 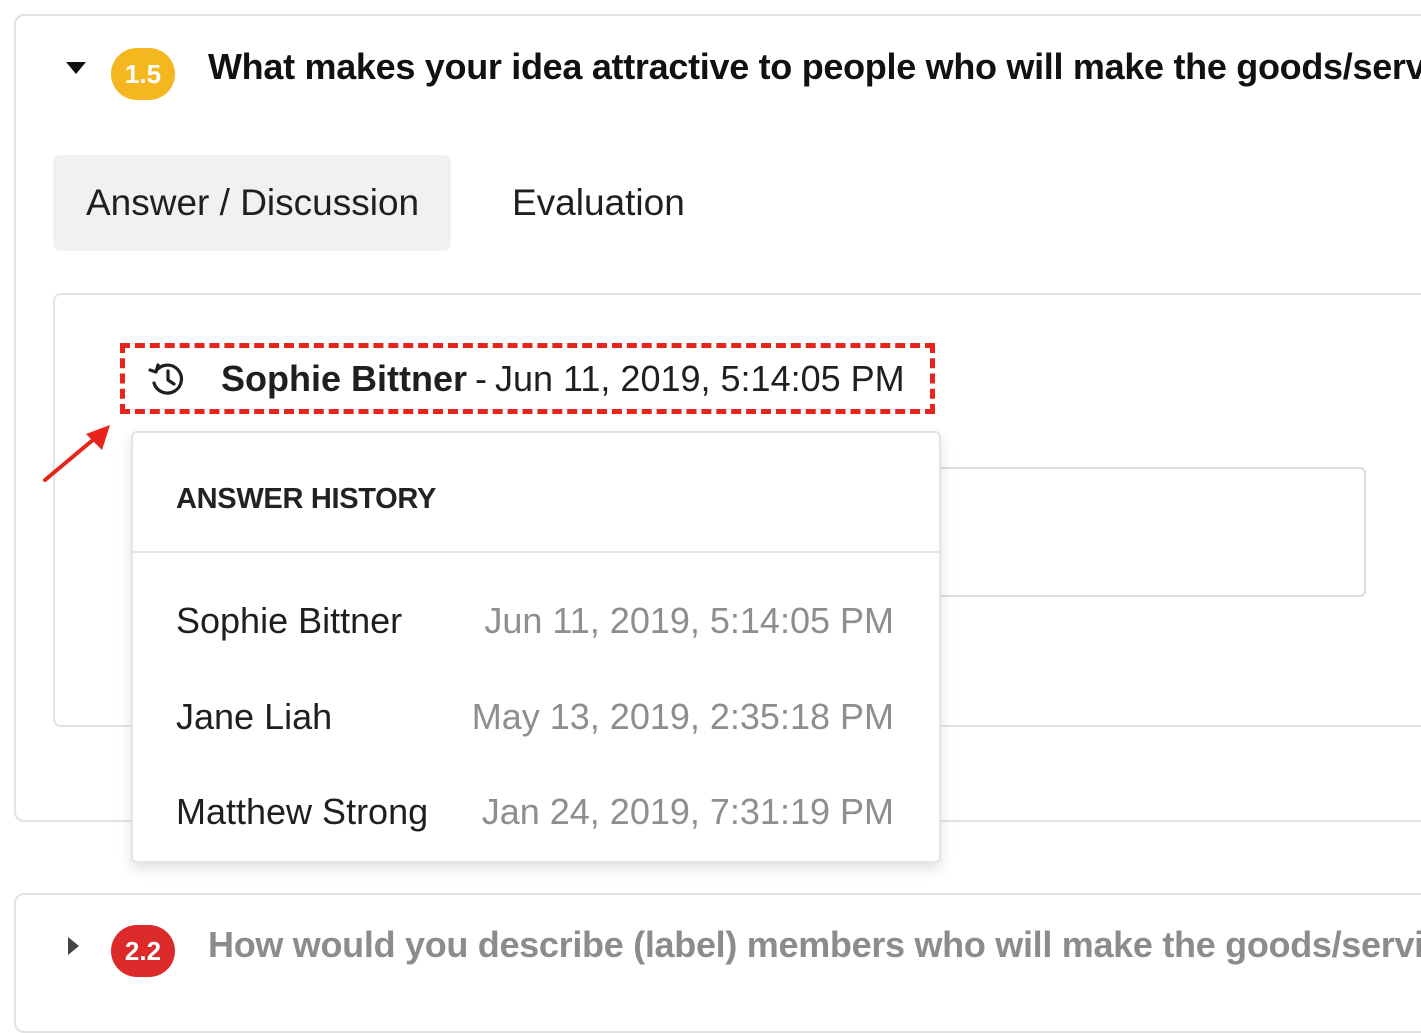 What do you see at coordinates (687, 811) in the screenshot?
I see `history-entry-date: Jan 24, 2019, 7:31:19 PM` at bounding box center [687, 811].